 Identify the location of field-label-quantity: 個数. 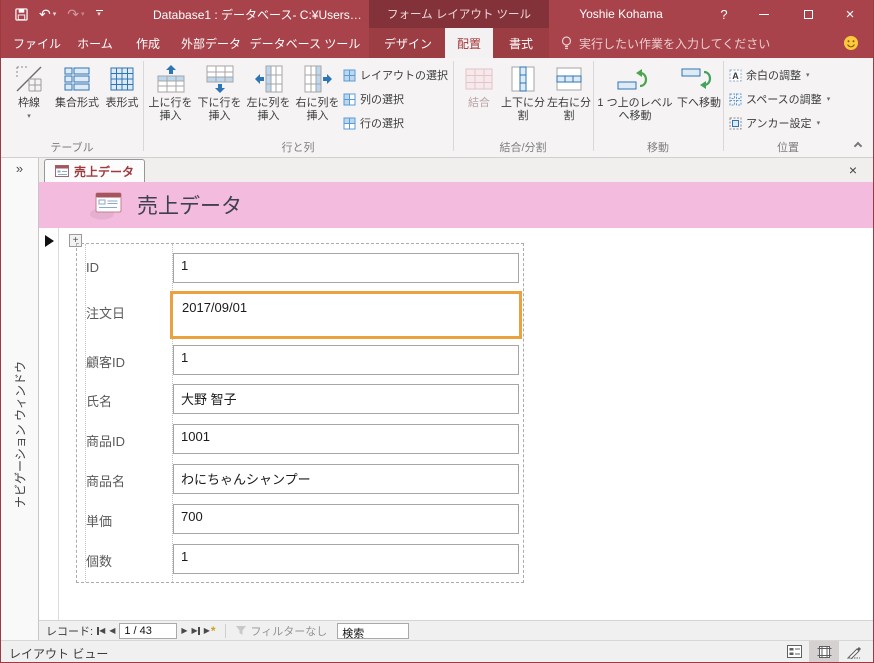
(99, 560).